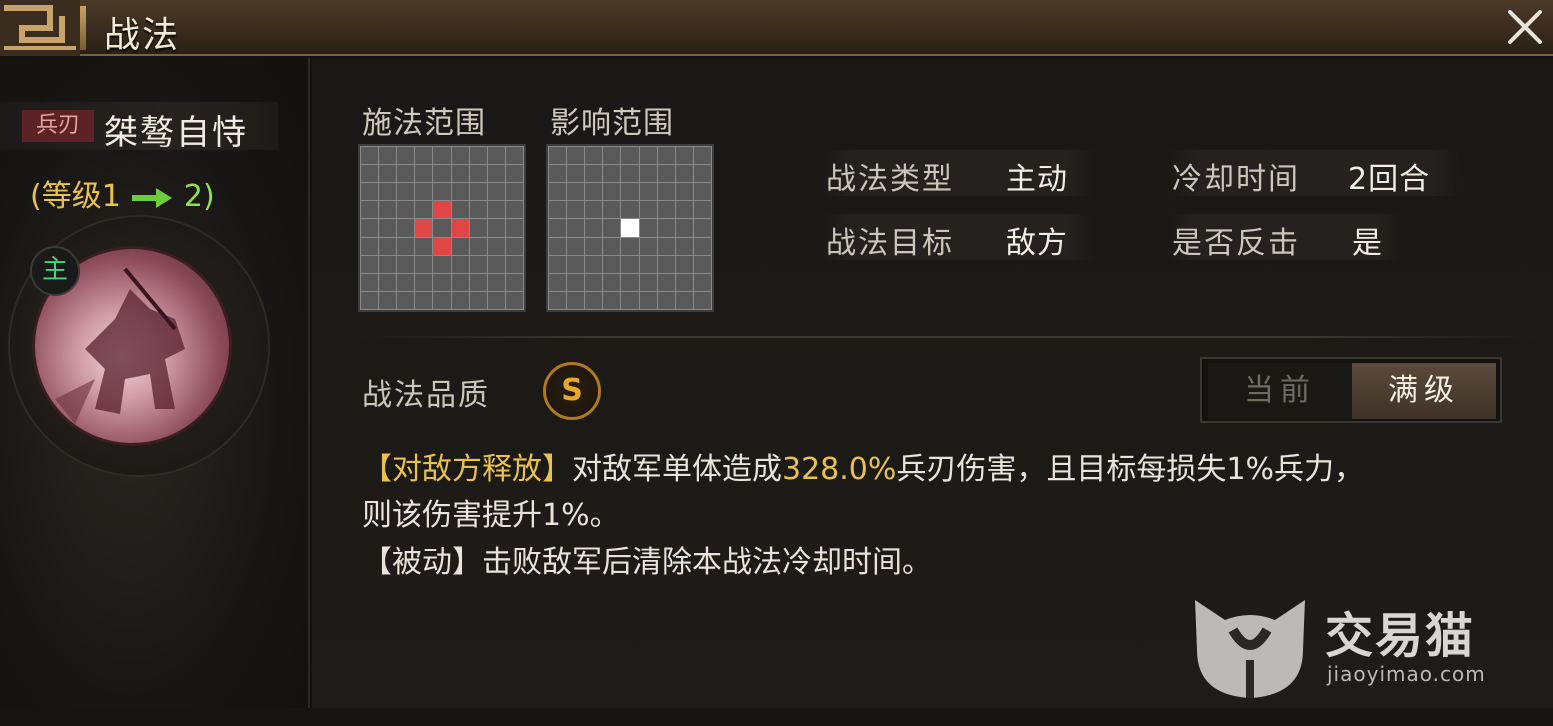  I want to click on bottom-bar, so click(776, 717).